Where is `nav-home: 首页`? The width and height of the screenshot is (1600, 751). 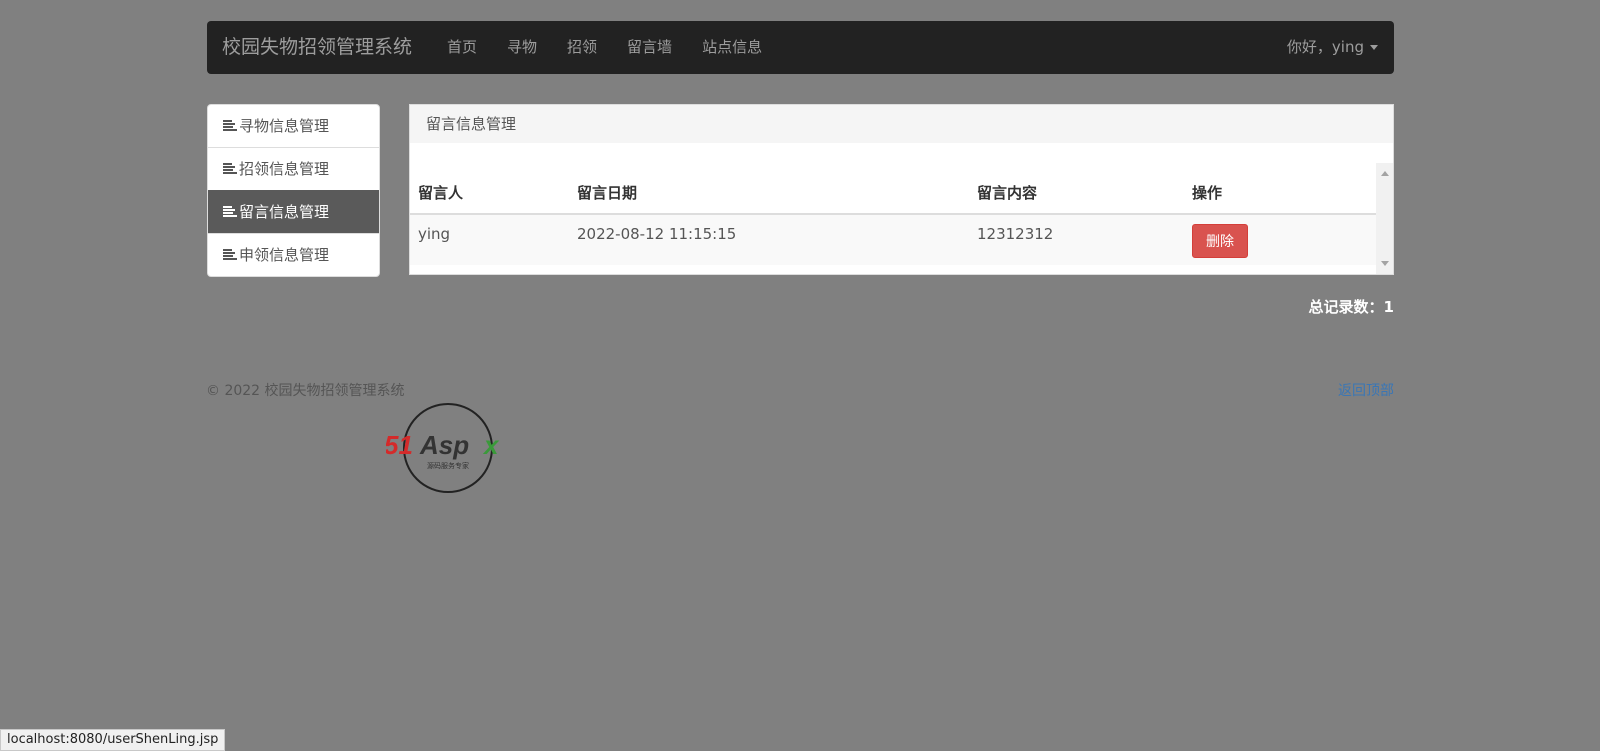
nav-home: 首页 is located at coordinates (462, 47).